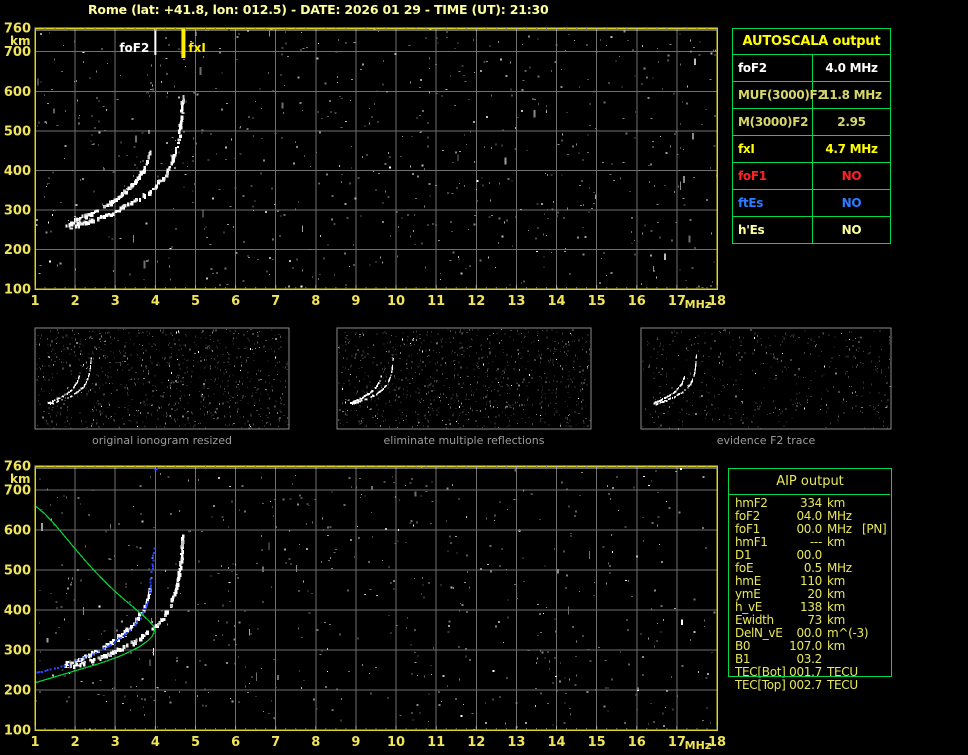 The image size is (968, 755). I want to click on thumbnail-caption-eliminate: eliminate multiple reflections, so click(464, 440).